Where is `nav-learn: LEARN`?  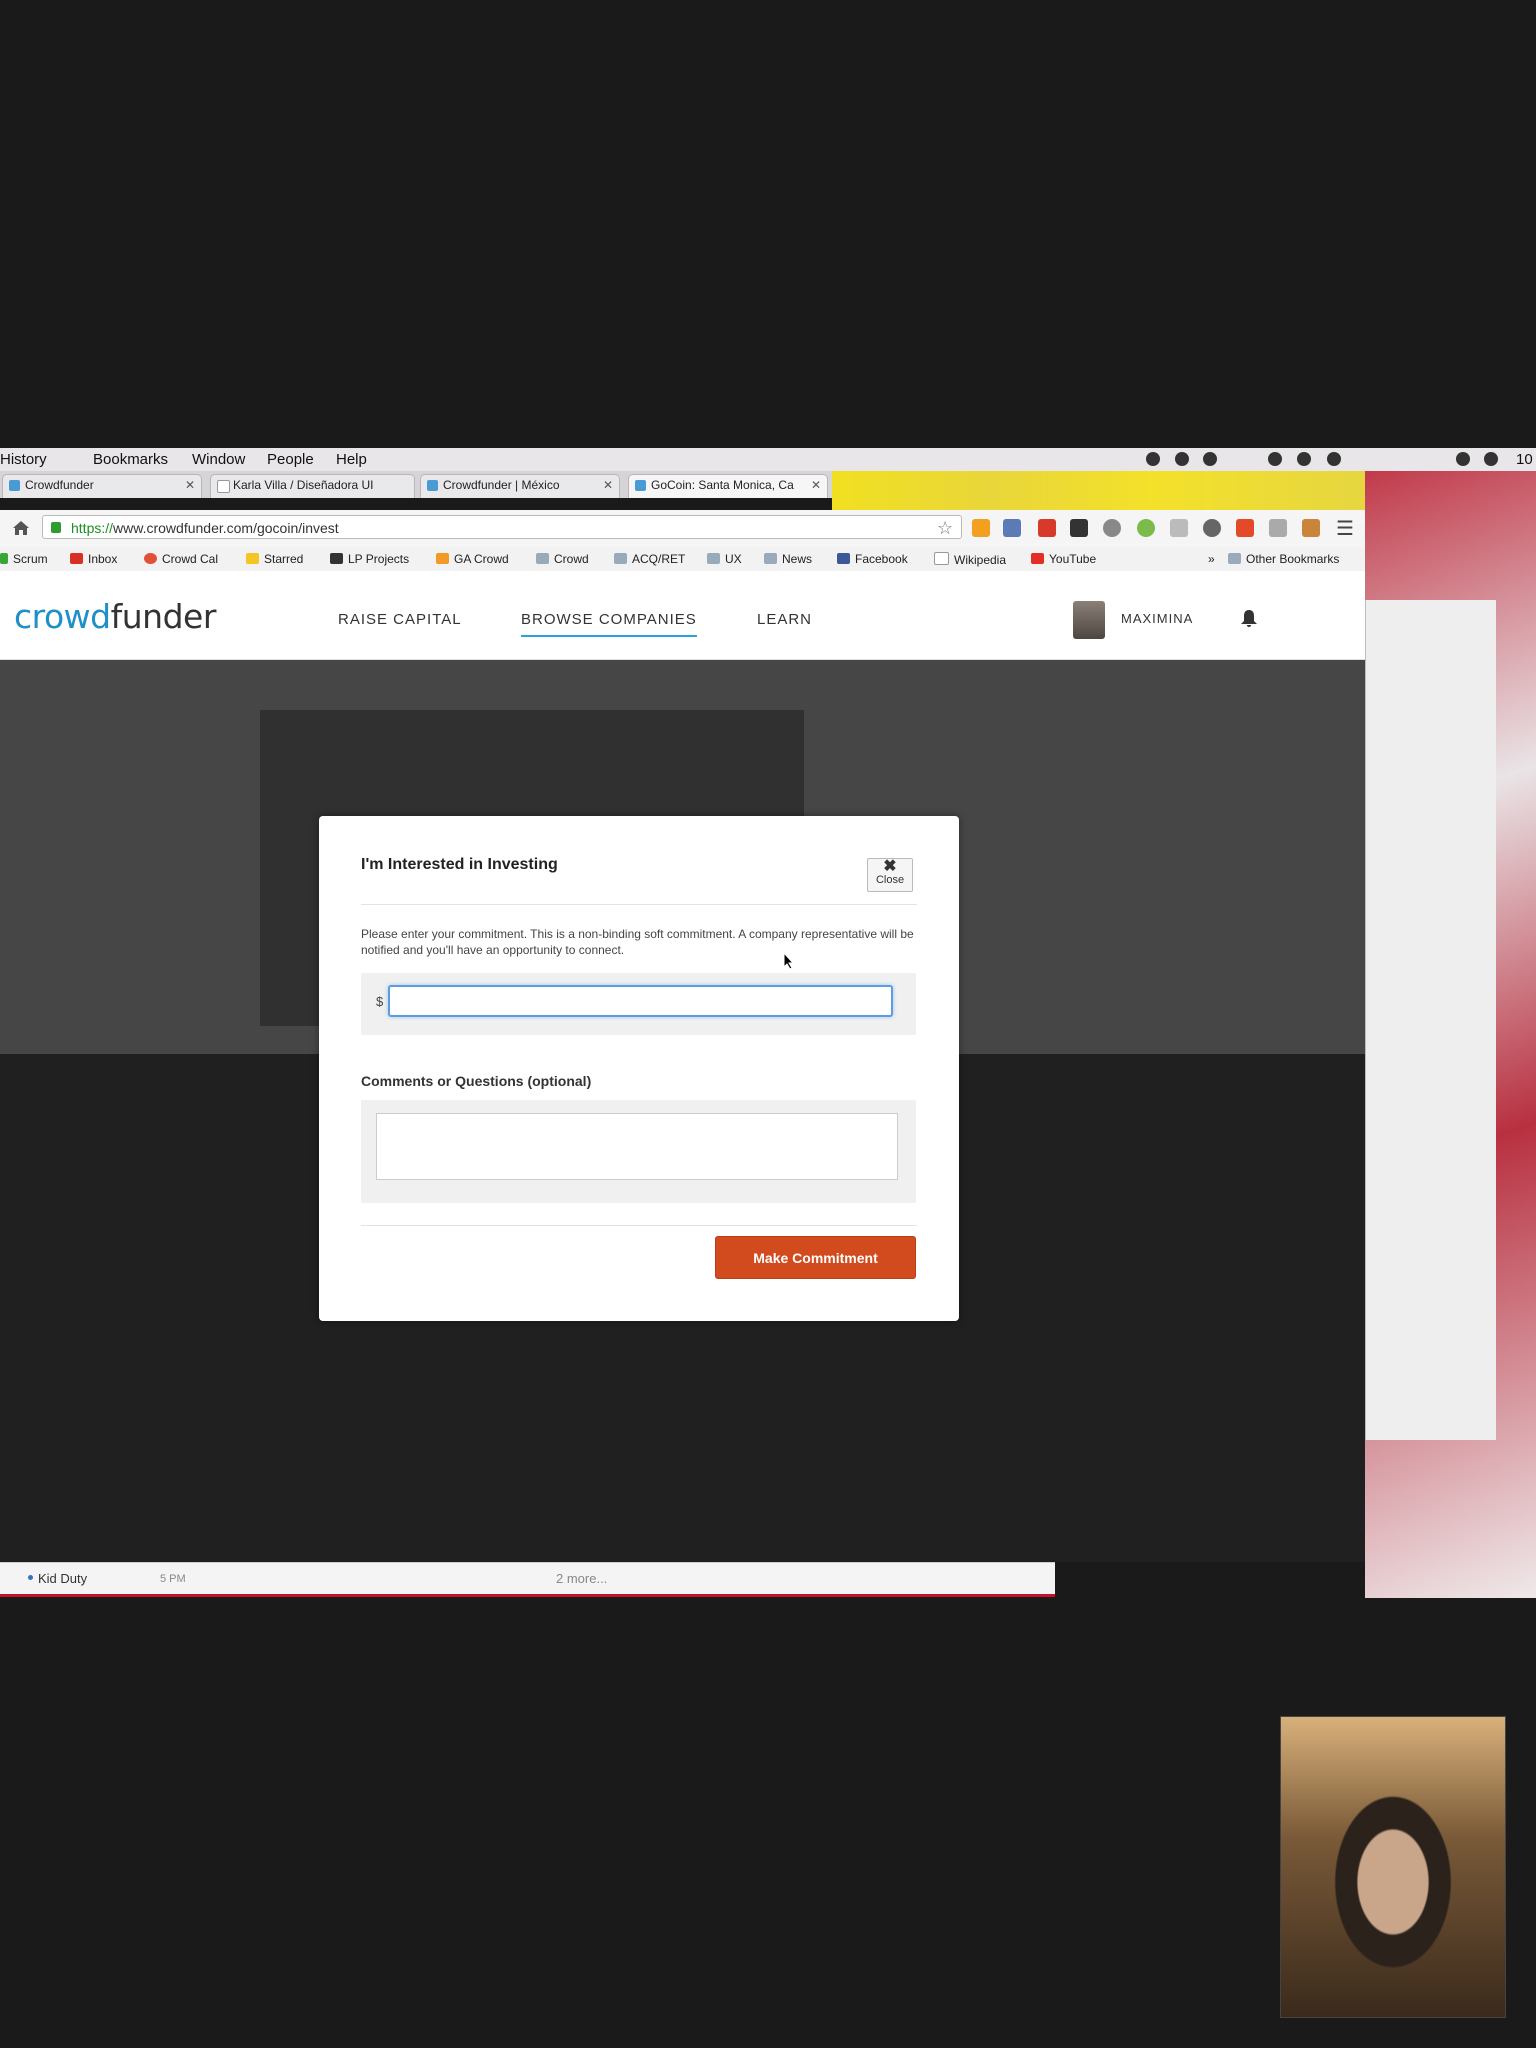 nav-learn: LEARN is located at coordinates (784, 619).